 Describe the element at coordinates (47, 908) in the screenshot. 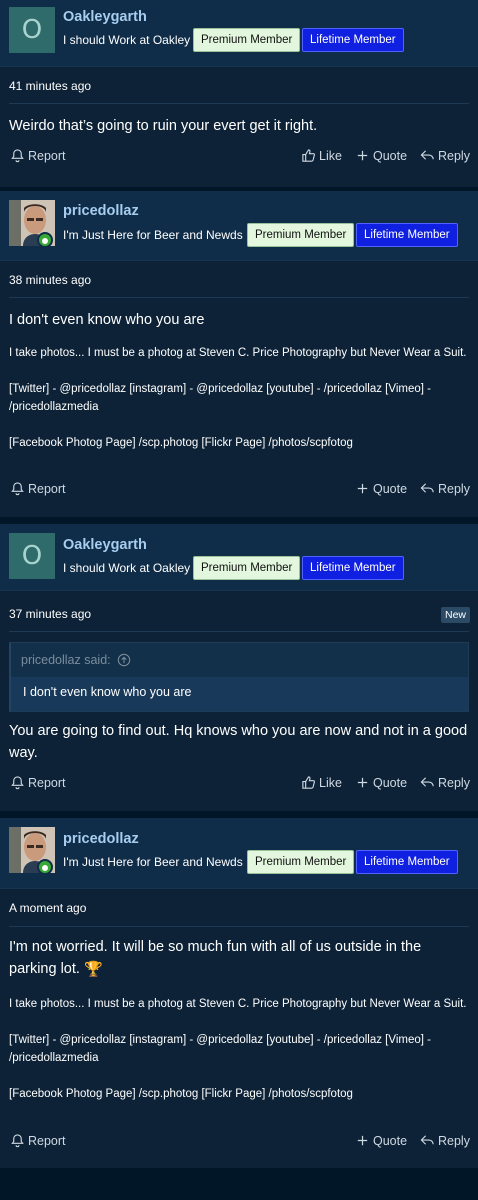

I see `post-timestamp: A moment ago` at that location.